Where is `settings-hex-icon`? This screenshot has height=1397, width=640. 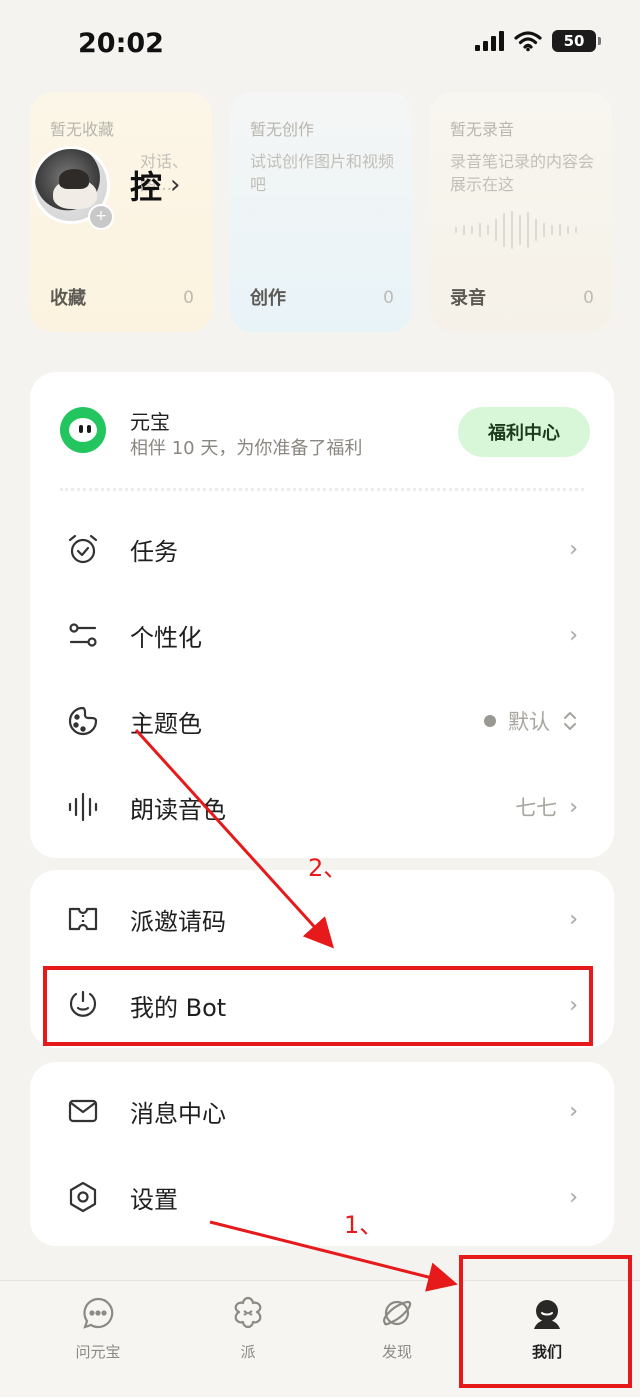 settings-hex-icon is located at coordinates (83, 1197).